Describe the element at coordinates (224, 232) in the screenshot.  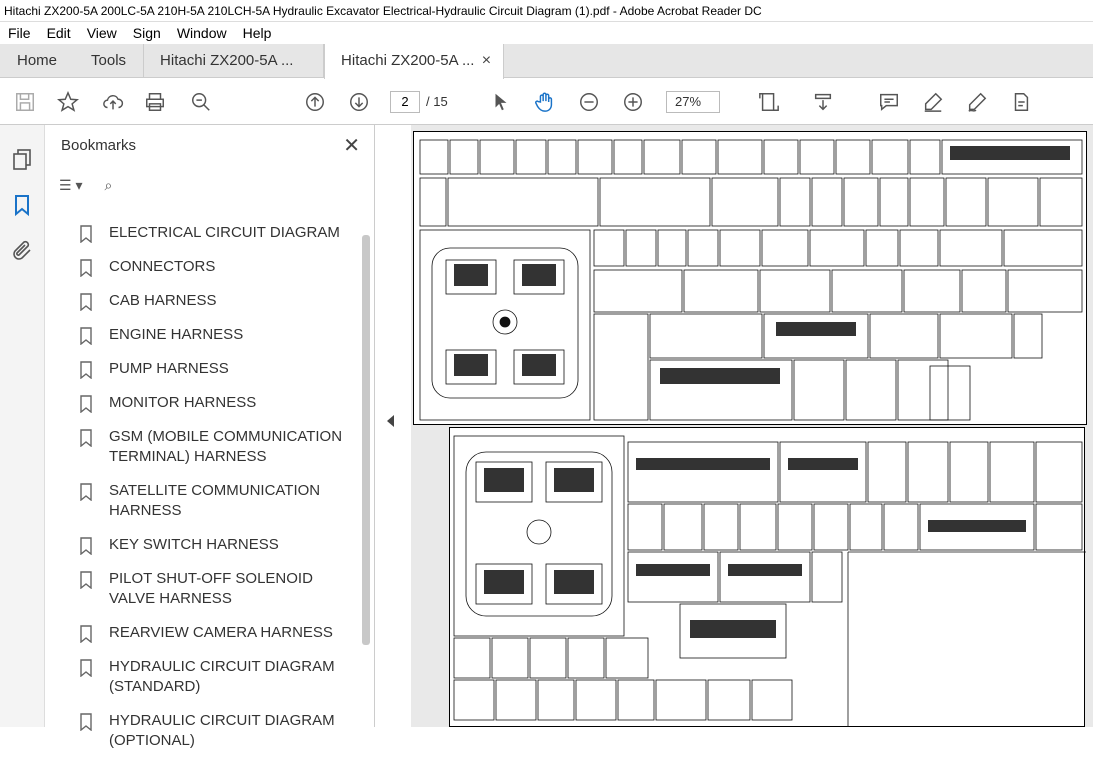
I see `bookmark-label: ELECTRICAL CIRCUIT DIAGRAM` at that location.